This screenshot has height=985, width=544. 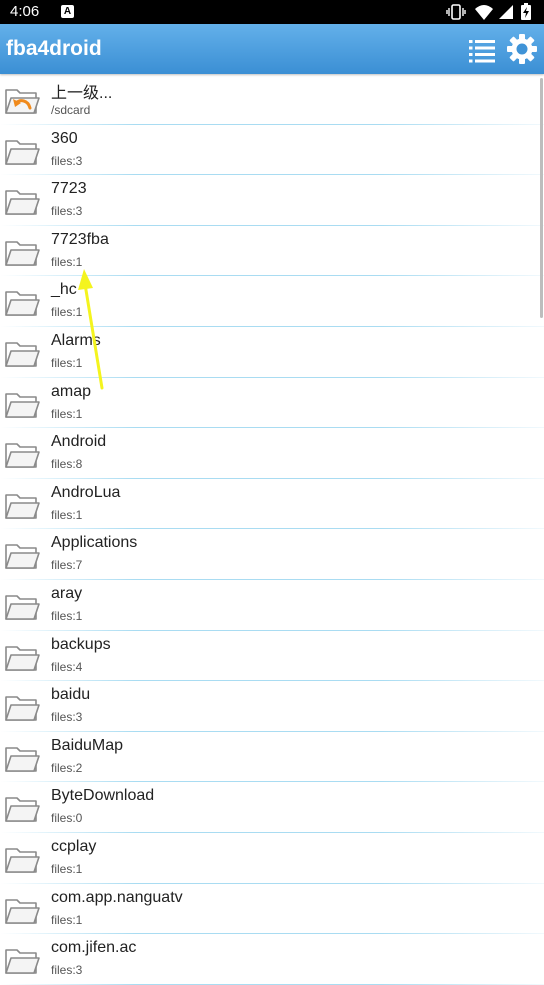 I want to click on file-row: com.jifen.ac files:3, so click(x=272, y=959).